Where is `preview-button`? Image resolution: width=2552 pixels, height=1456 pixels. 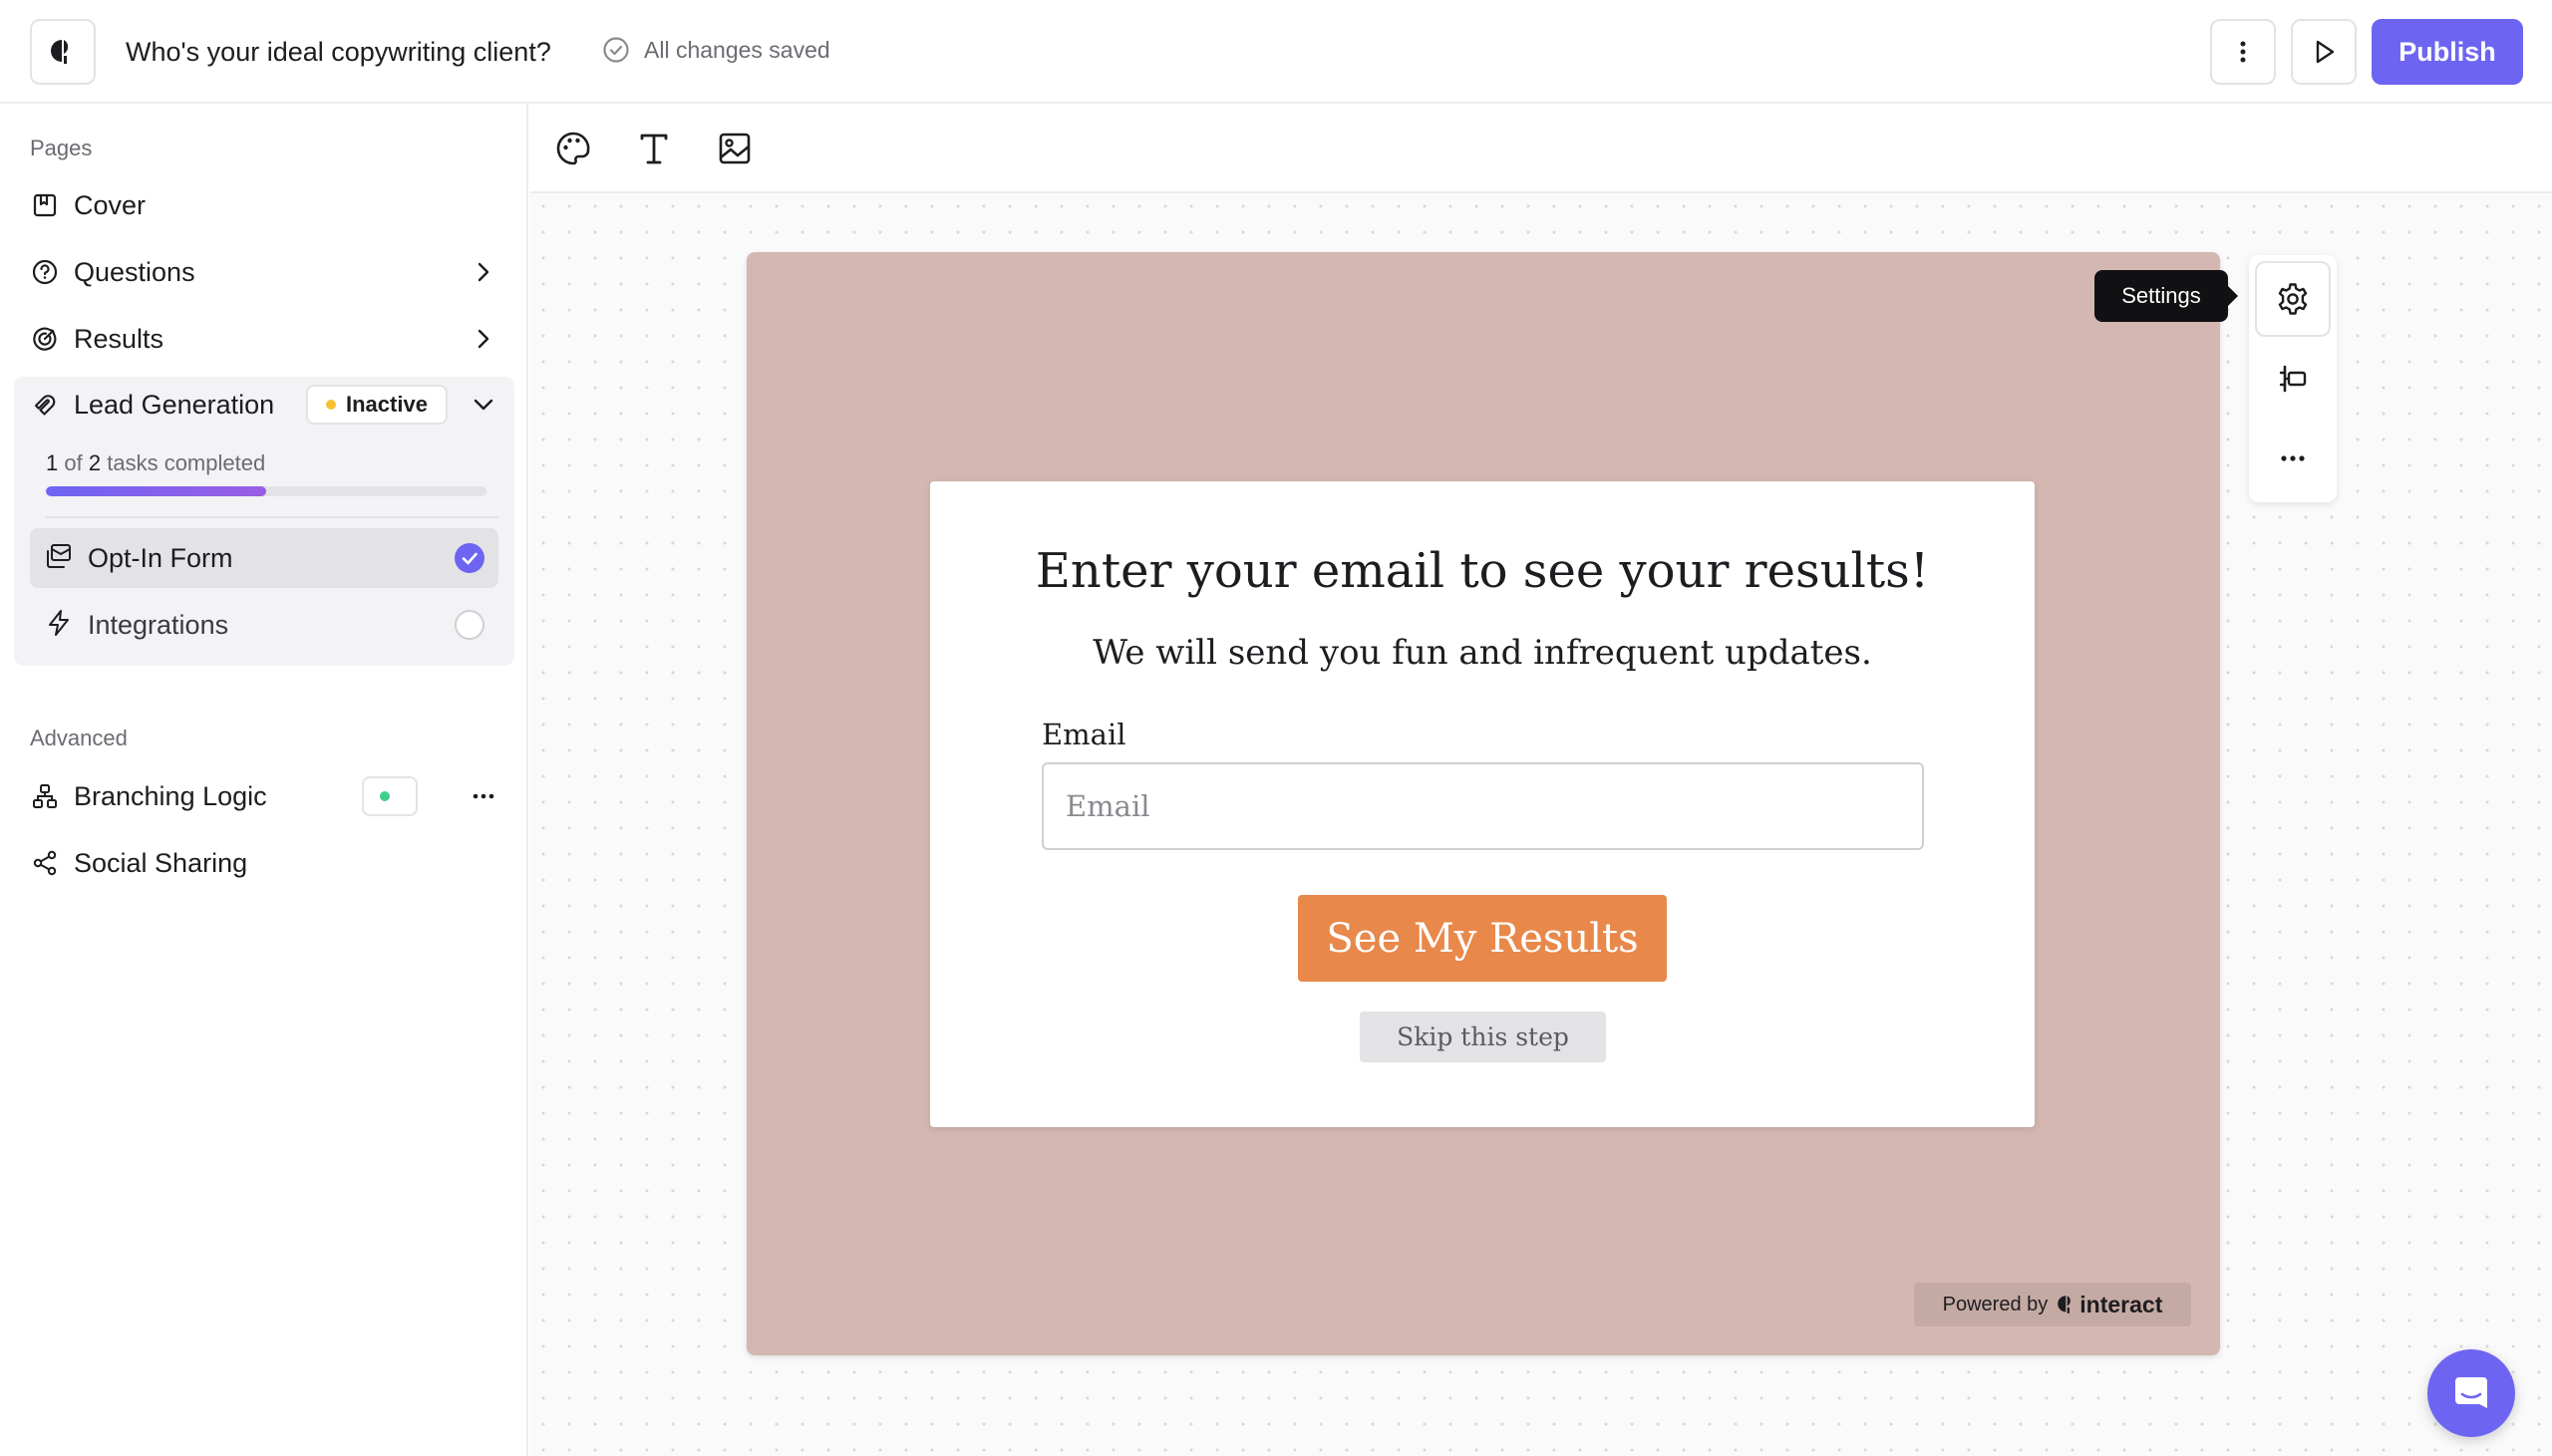
preview-button is located at coordinates (2324, 52).